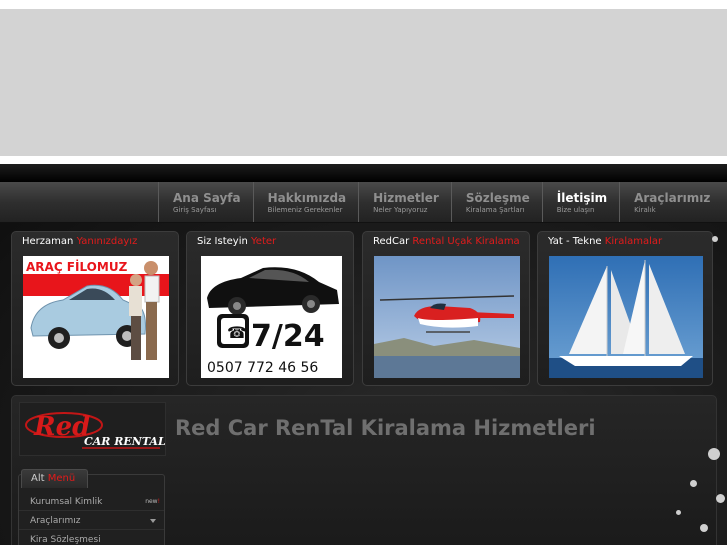 The image size is (727, 545). I want to click on nav-item-hakkimizda: Hakkımızda Bilemeniz Gerekenler, so click(305, 202).